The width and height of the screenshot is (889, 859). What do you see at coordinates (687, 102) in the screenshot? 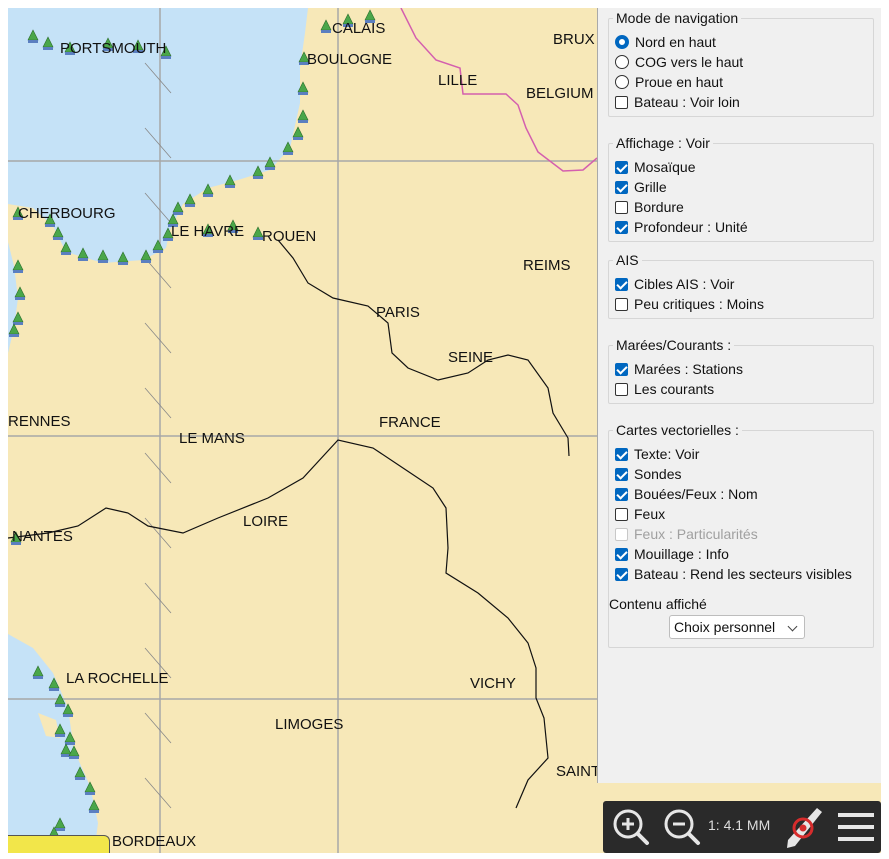
I see `option-label: Bateau : Voir loin` at bounding box center [687, 102].